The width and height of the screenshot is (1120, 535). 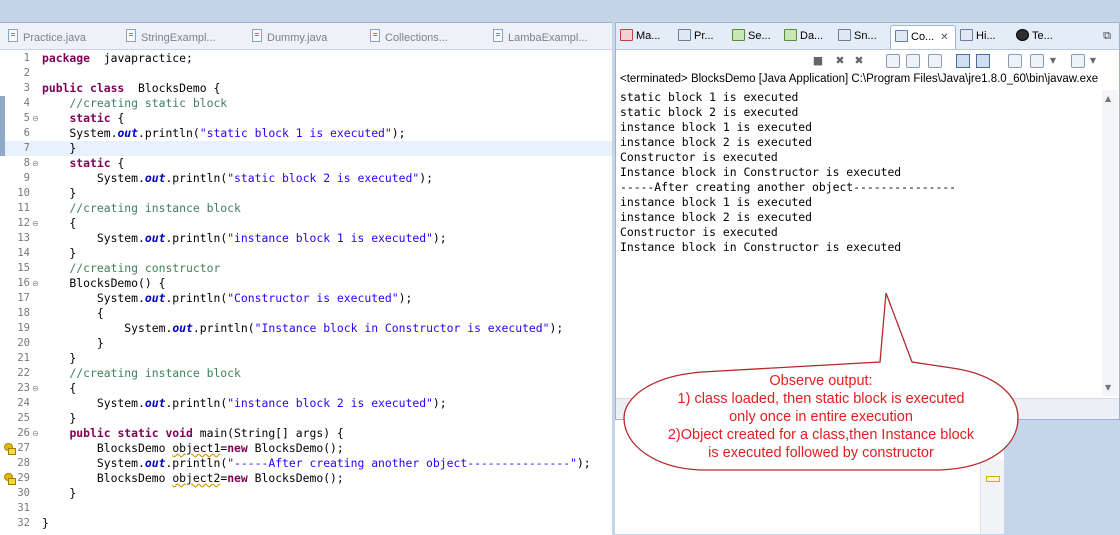 I want to click on callout-line: Observe output:, so click(x=821, y=381).